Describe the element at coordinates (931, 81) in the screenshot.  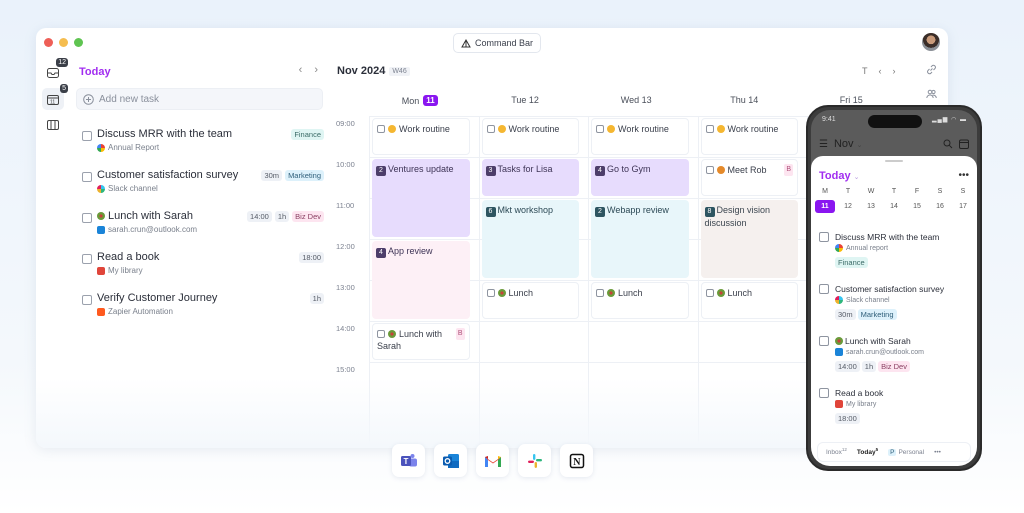
I see `right-toolbar` at that location.